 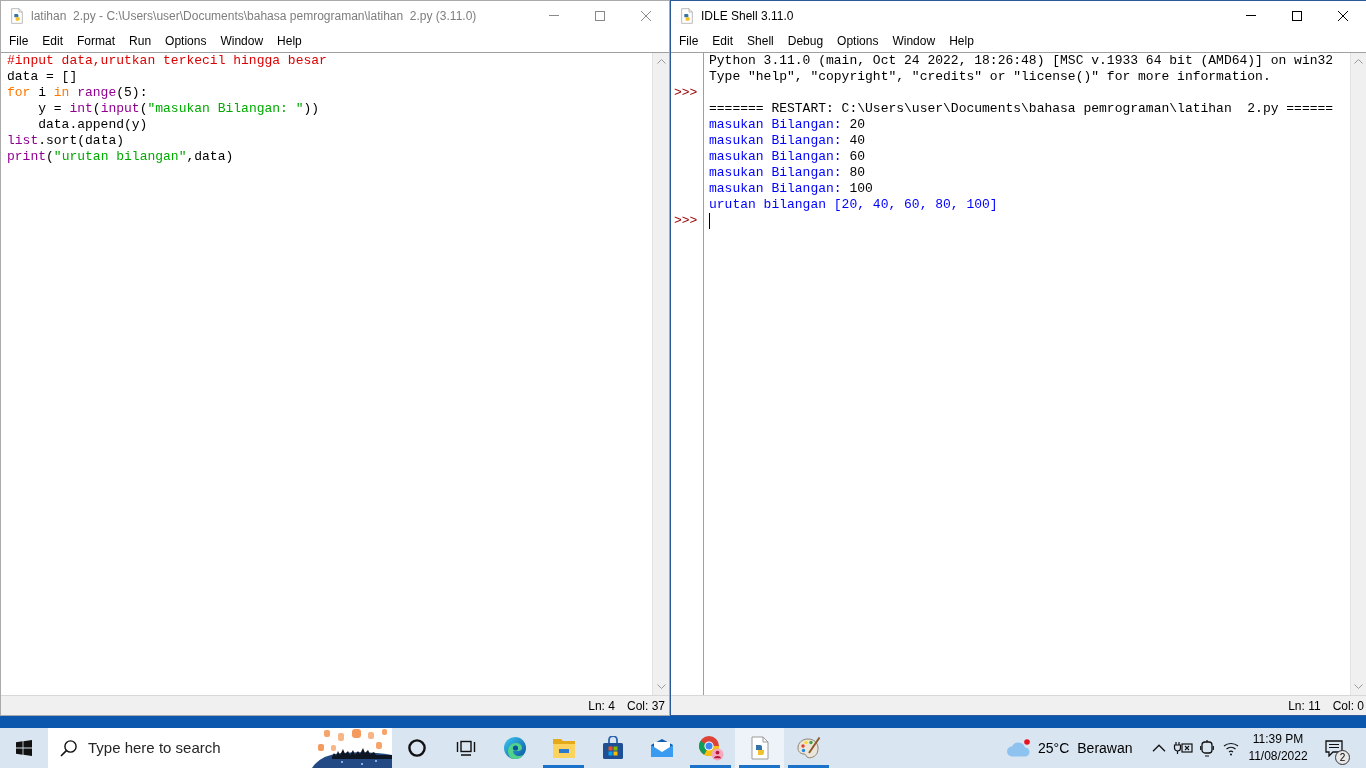 I want to click on swirl-icon, so click(x=514, y=748).